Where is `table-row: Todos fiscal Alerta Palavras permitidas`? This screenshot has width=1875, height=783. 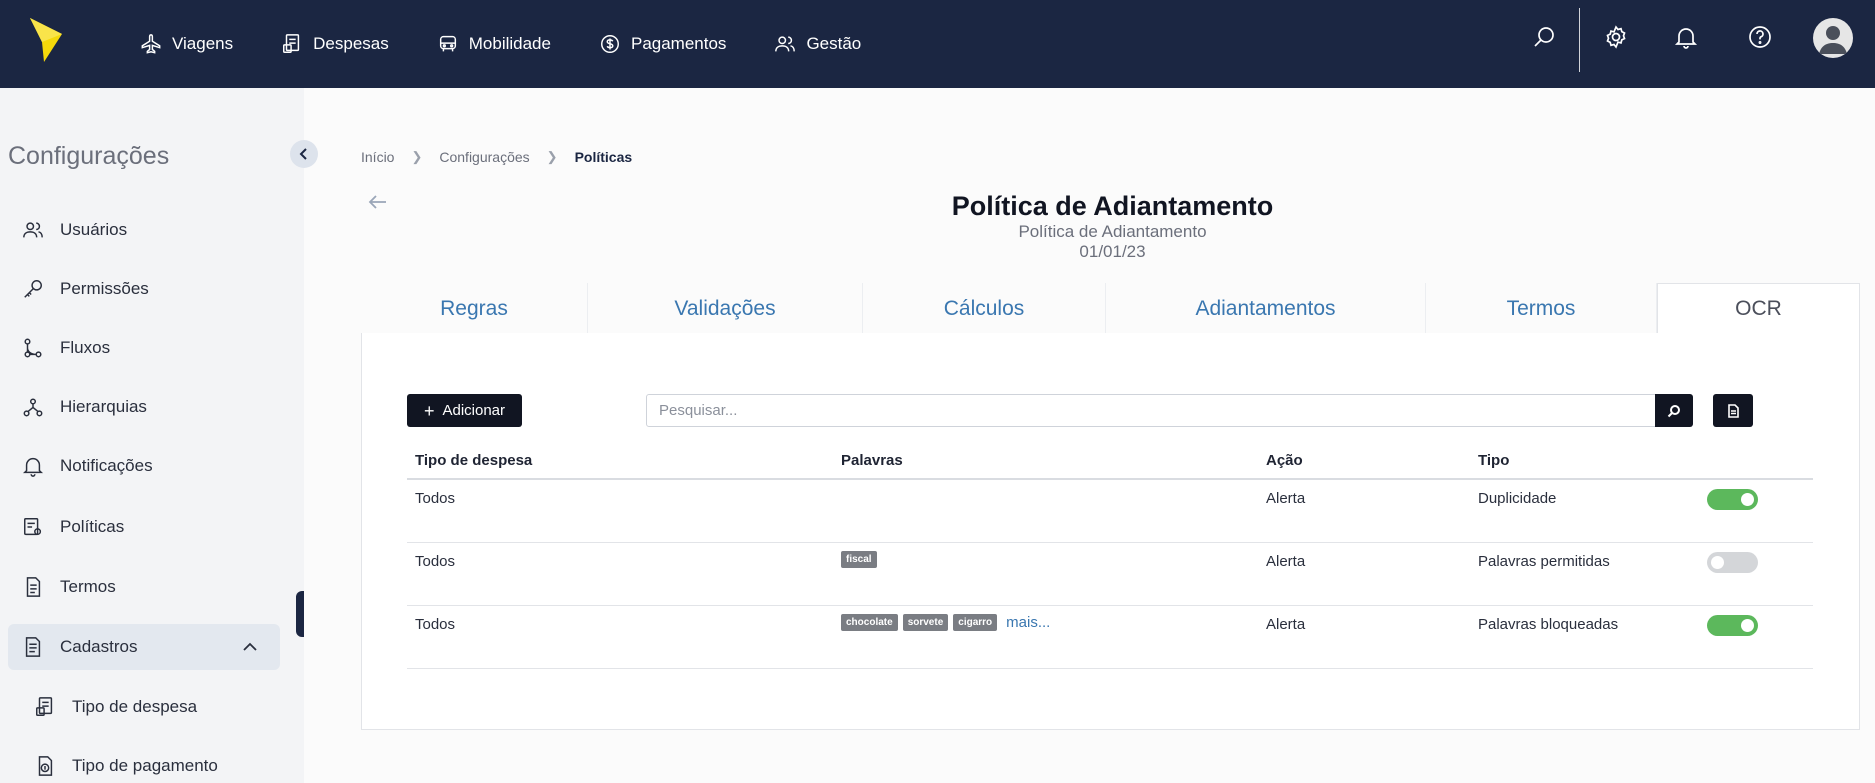 table-row: Todos fiscal Alerta Palavras permitidas is located at coordinates (1110, 574).